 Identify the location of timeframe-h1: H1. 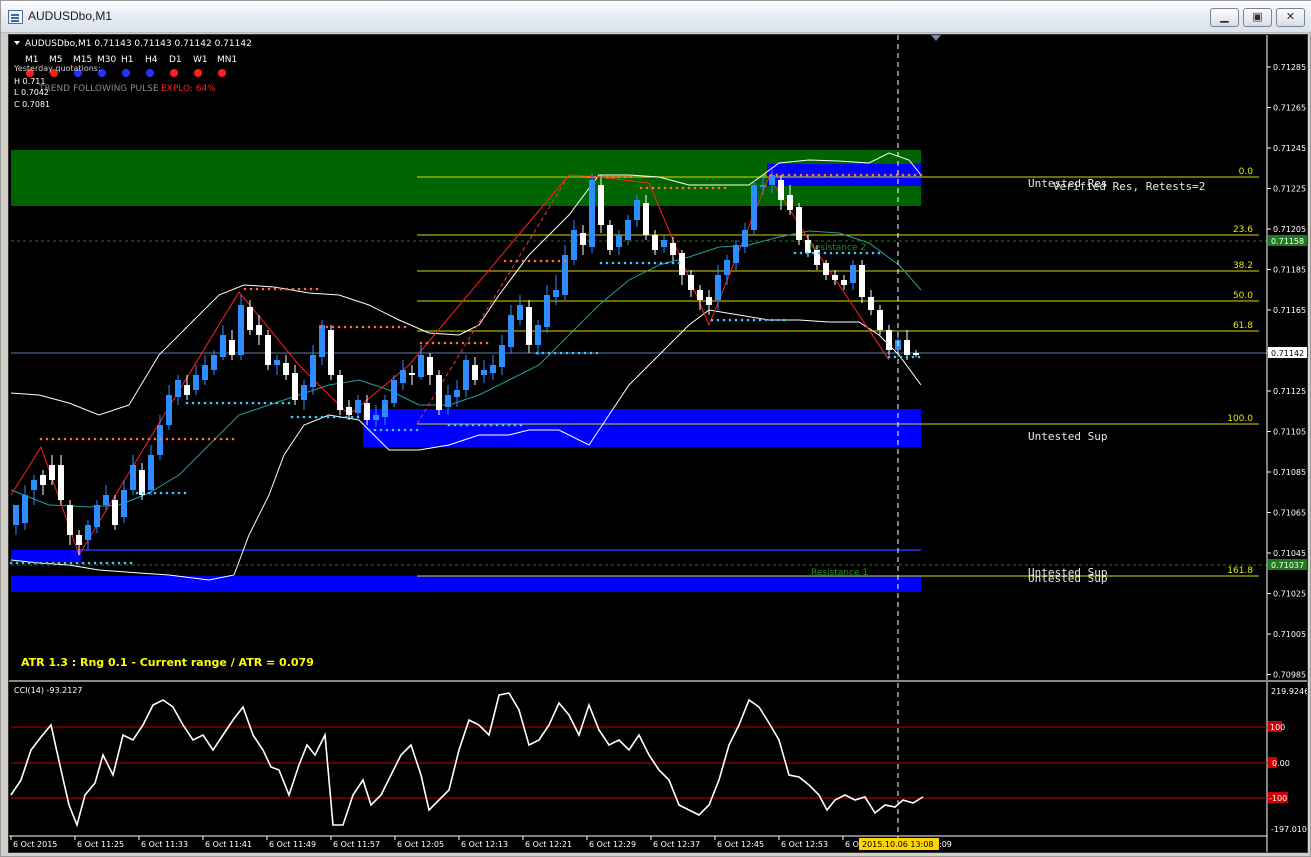
(127, 60).